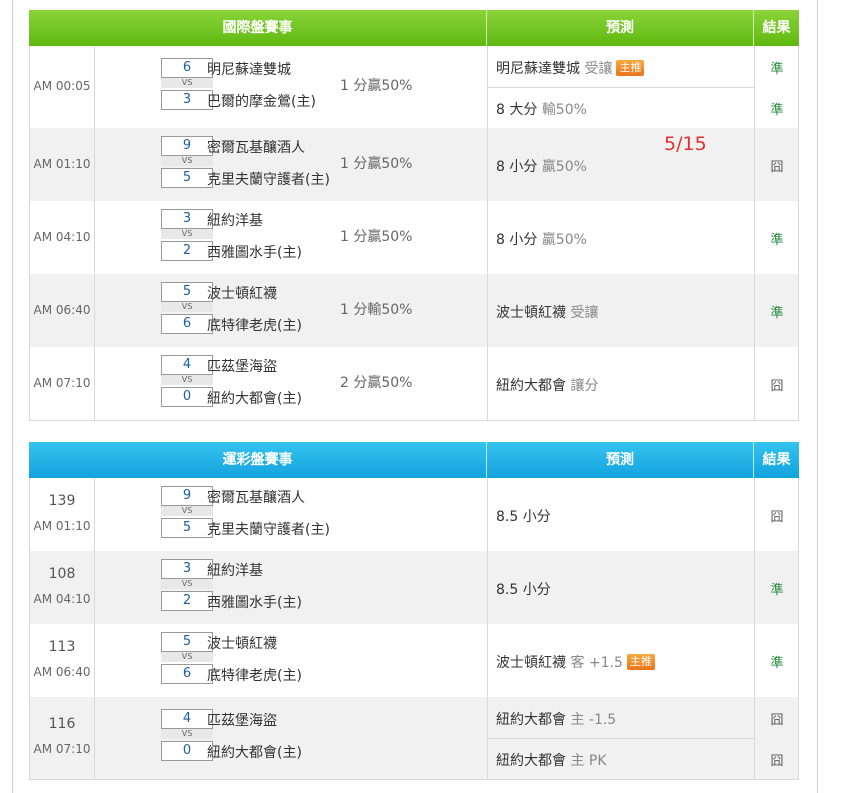 The width and height of the screenshot is (850, 793). Describe the element at coordinates (588, 760) in the screenshot. I see `prediction-detail: 主 PK` at that location.